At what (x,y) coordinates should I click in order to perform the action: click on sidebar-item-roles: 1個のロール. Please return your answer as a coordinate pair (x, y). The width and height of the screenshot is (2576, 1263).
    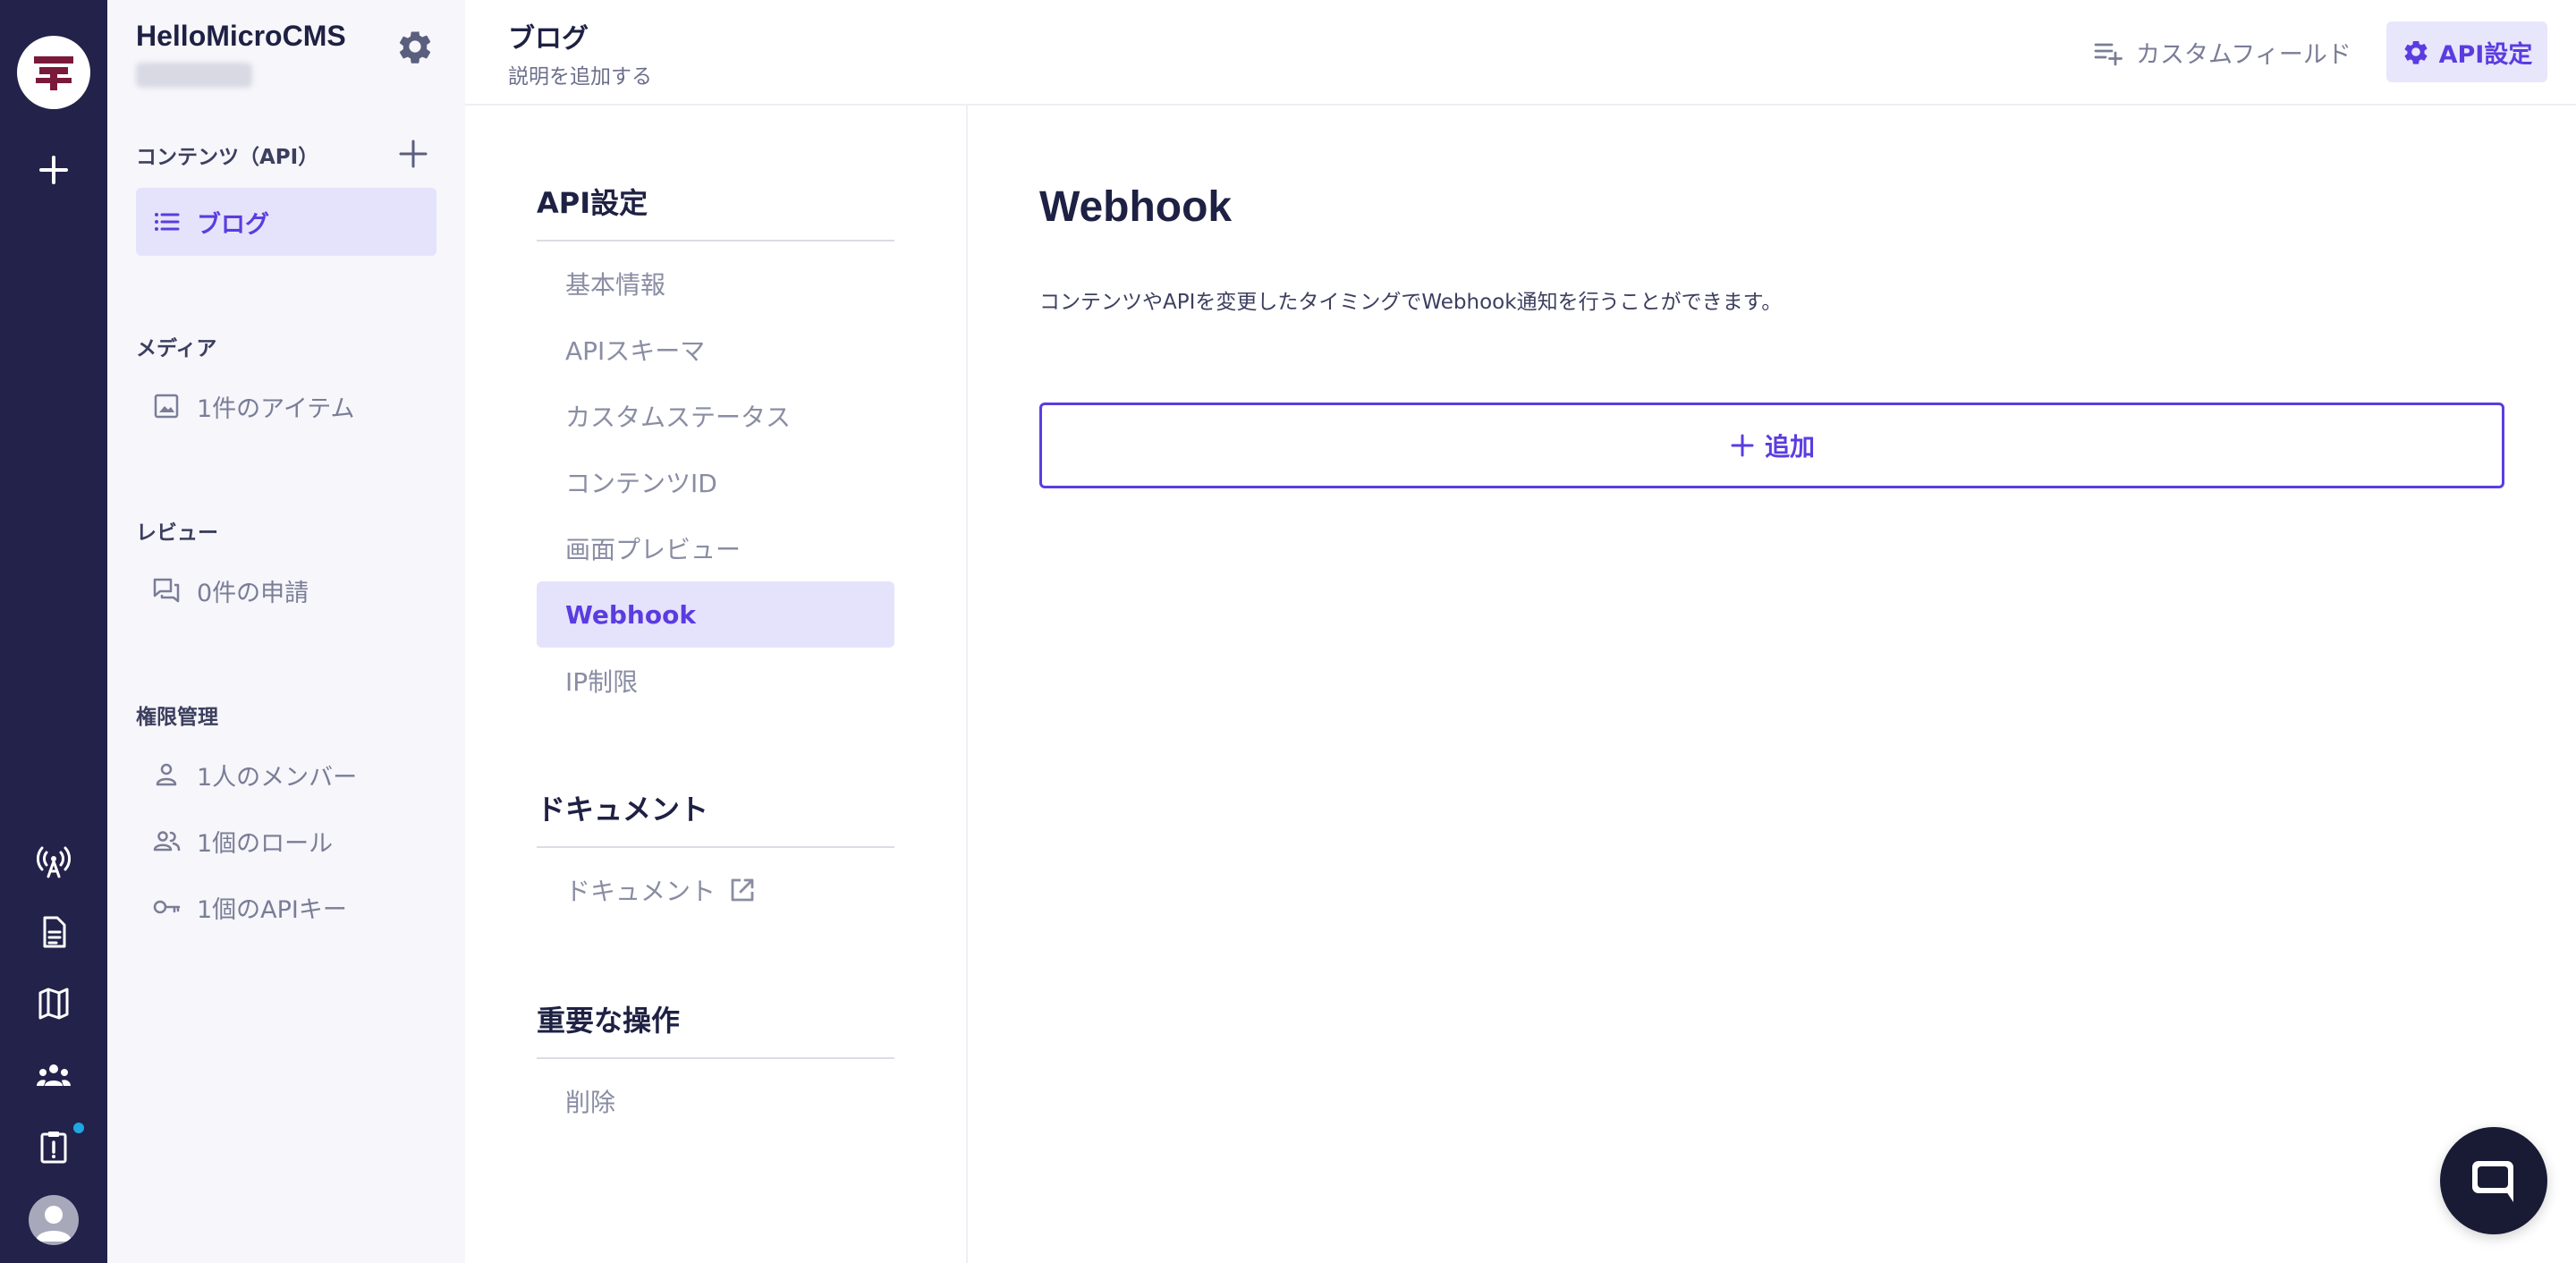
    Looking at the image, I should click on (286, 841).